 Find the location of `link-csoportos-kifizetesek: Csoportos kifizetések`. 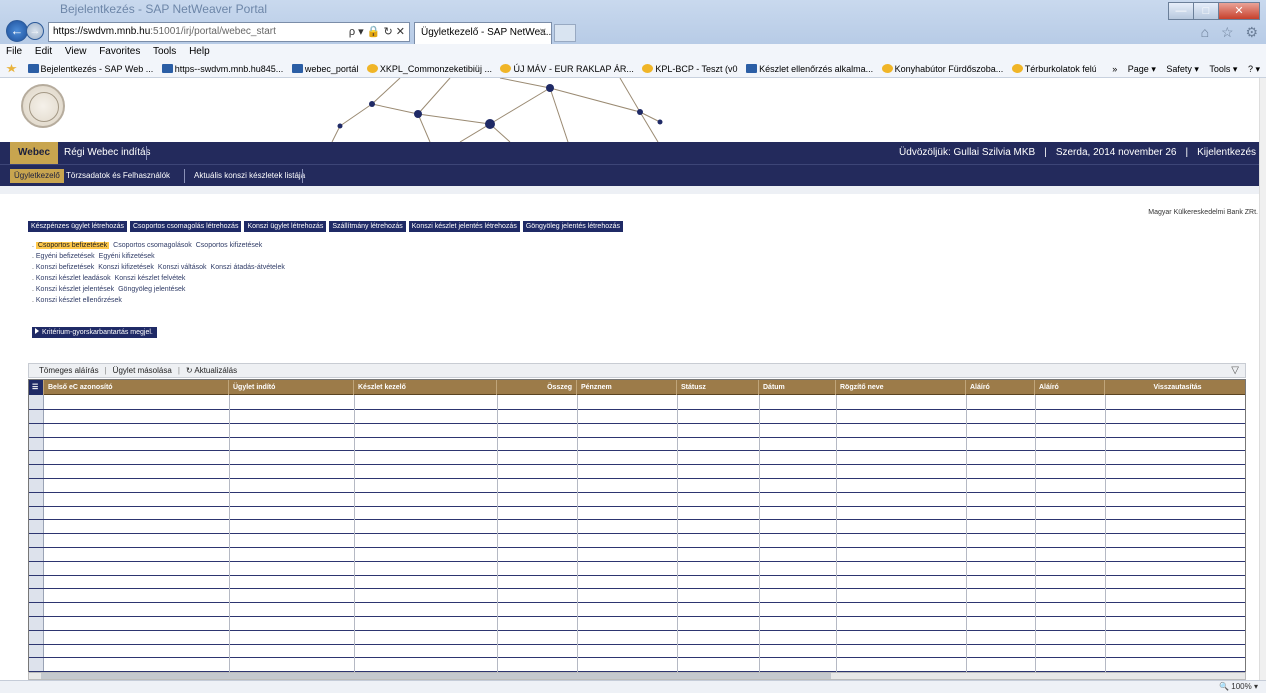

link-csoportos-kifizetesek: Csoportos kifizetések is located at coordinates (229, 245).